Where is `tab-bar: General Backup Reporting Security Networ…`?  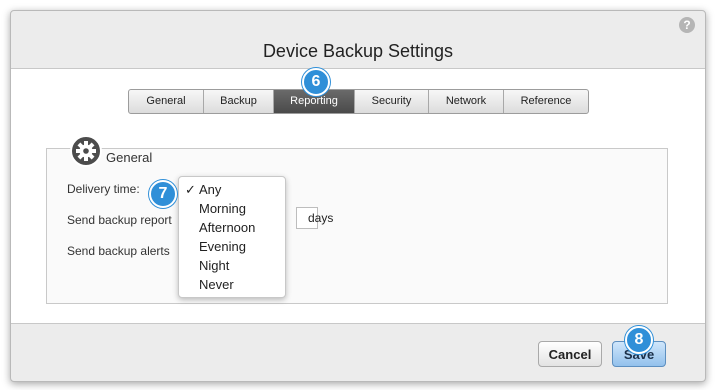 tab-bar: General Backup Reporting Security Networ… is located at coordinates (358, 101).